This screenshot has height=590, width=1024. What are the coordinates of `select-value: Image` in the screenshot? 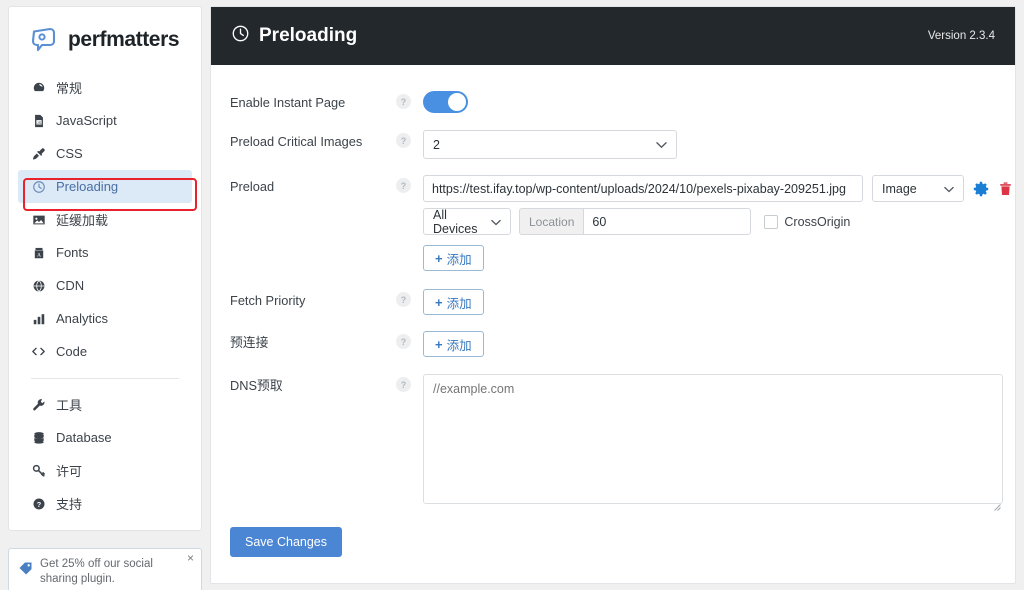 It's located at (899, 188).